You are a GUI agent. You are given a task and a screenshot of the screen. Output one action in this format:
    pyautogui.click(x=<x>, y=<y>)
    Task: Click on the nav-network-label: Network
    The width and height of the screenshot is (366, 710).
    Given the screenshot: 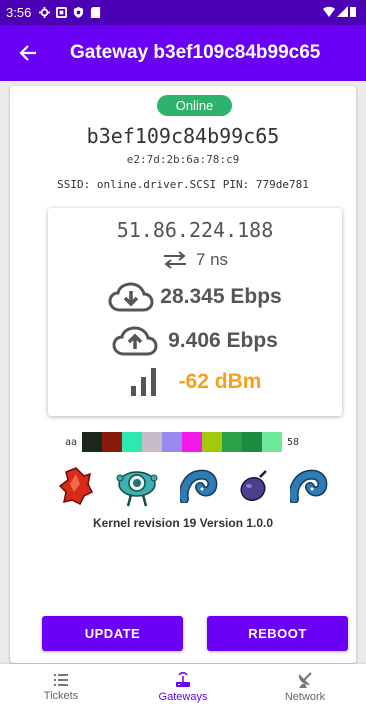 What is the action you would take?
    pyautogui.click(x=305, y=697)
    